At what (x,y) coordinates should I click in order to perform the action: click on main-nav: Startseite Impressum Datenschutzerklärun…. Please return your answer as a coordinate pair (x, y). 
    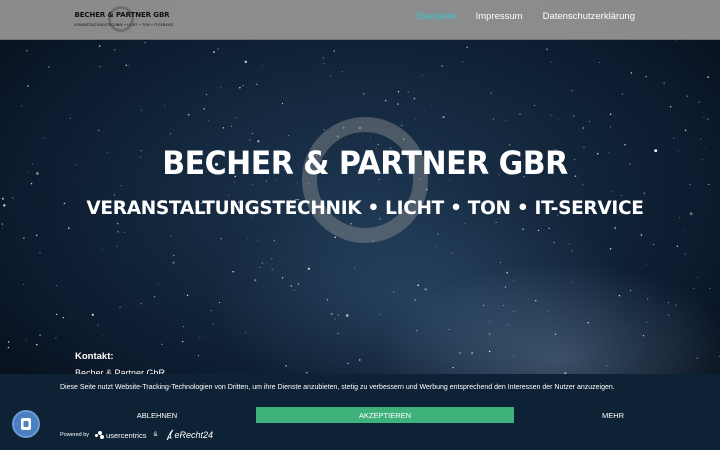
    Looking at the image, I should click on (525, 16).